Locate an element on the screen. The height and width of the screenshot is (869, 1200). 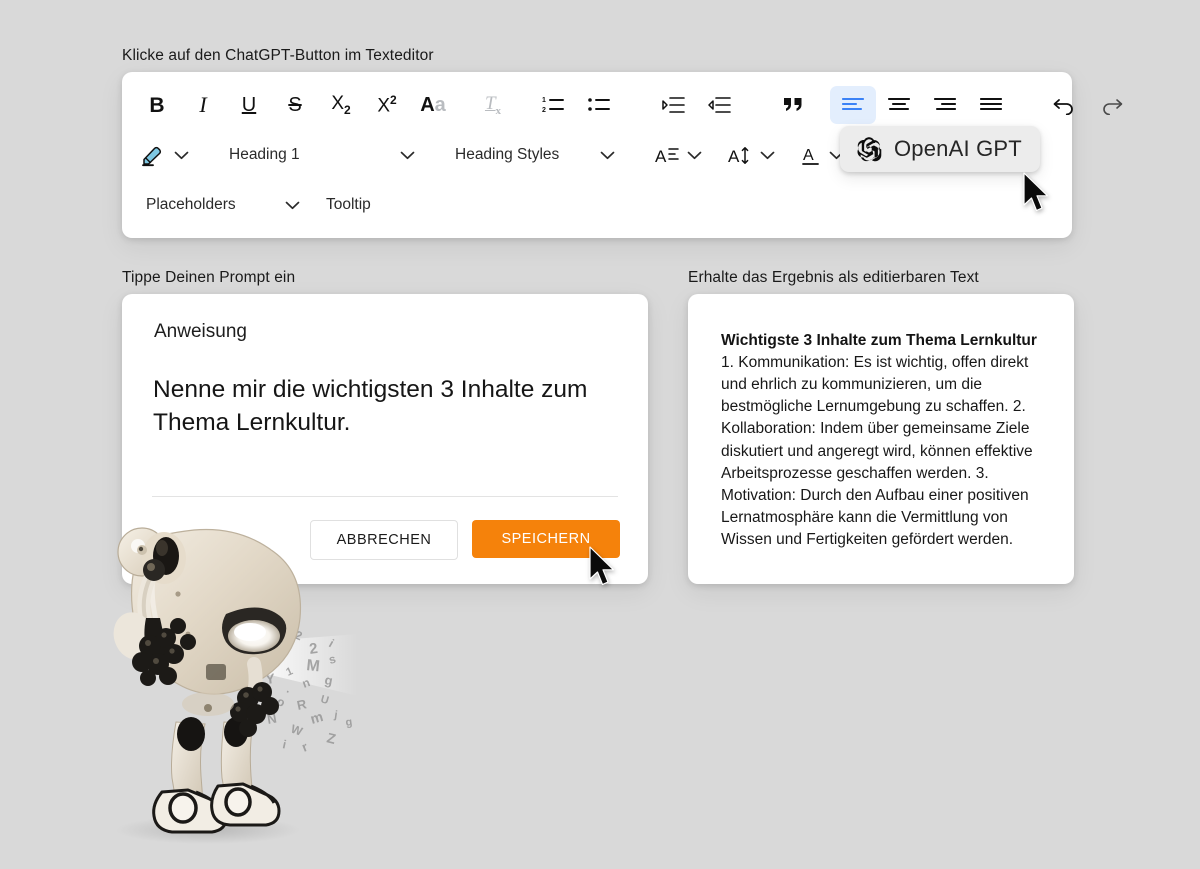
highlighter-dropdown is located at coordinates (164, 155).